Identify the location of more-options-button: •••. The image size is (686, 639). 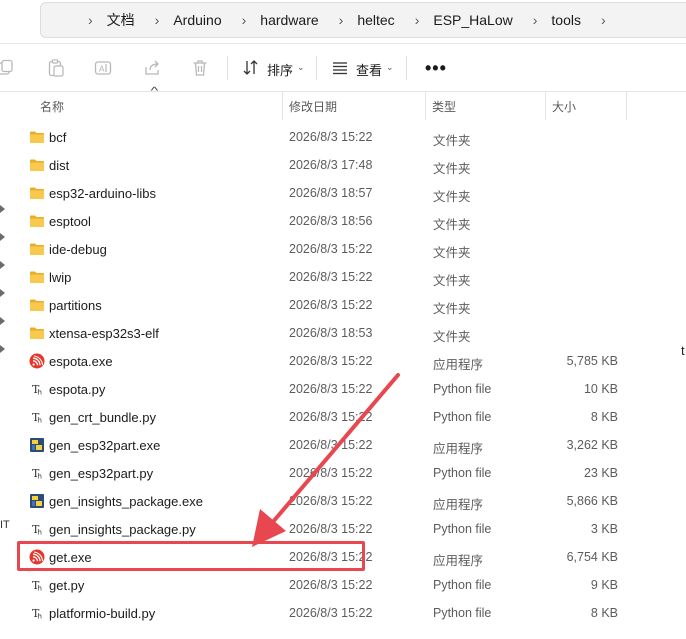
(436, 68).